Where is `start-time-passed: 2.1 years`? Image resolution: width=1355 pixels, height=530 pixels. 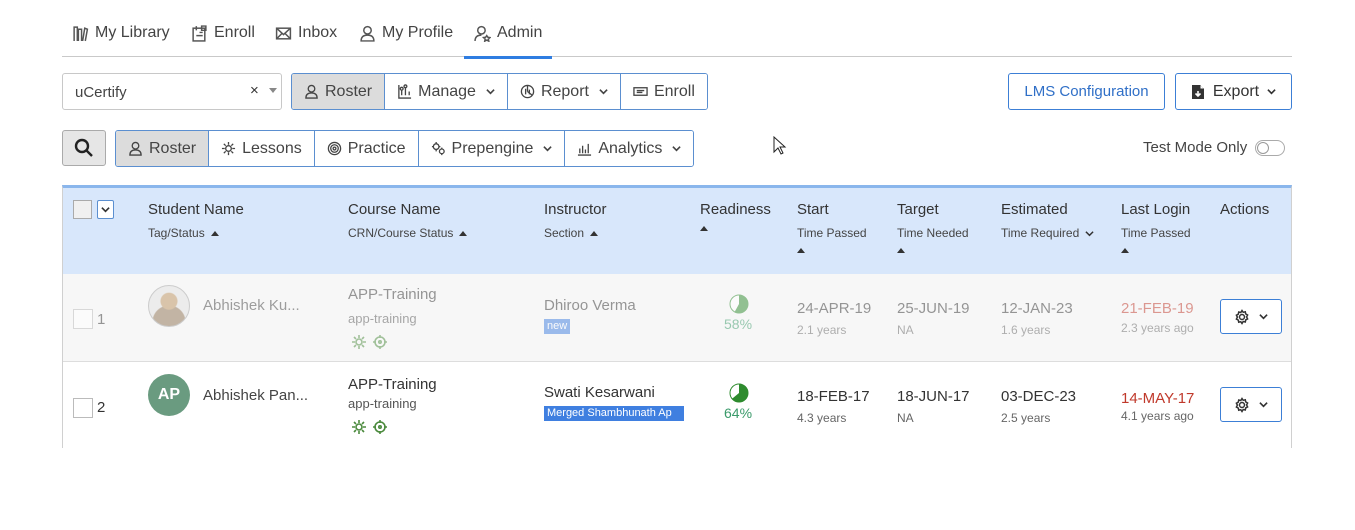 start-time-passed: 2.1 years is located at coordinates (822, 330).